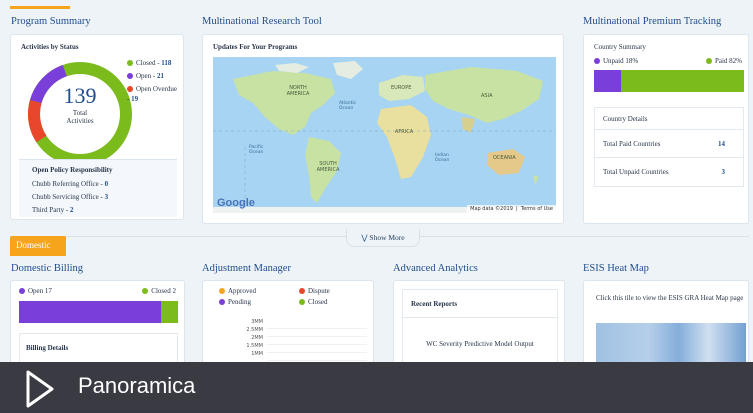  What do you see at coordinates (620, 47) in the screenshot?
I see `country-summary-title: Country Summary` at bounding box center [620, 47].